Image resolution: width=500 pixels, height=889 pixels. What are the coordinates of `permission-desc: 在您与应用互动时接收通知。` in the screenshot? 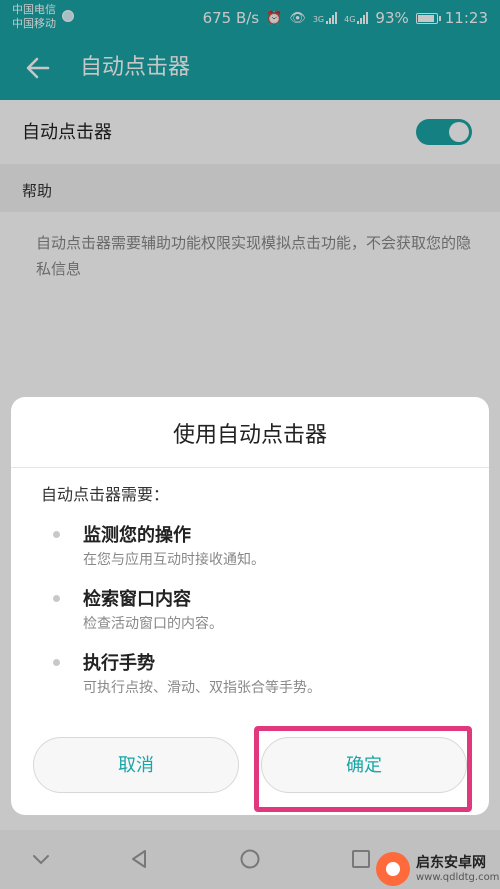 It's located at (174, 560).